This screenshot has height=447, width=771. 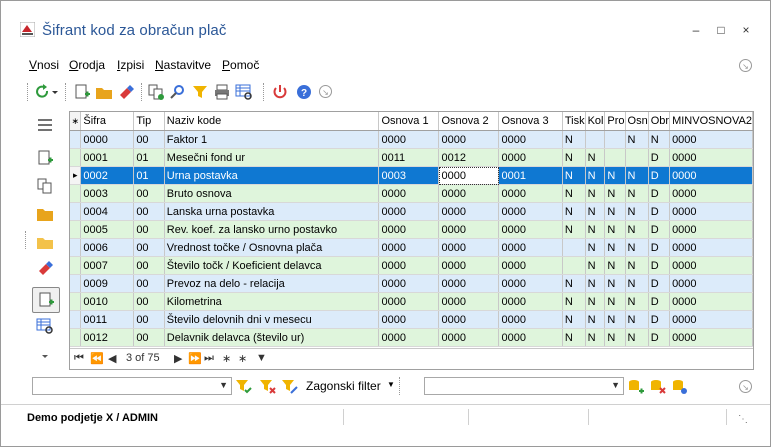 I want to click on column-header: Pro, so click(x=615, y=121).